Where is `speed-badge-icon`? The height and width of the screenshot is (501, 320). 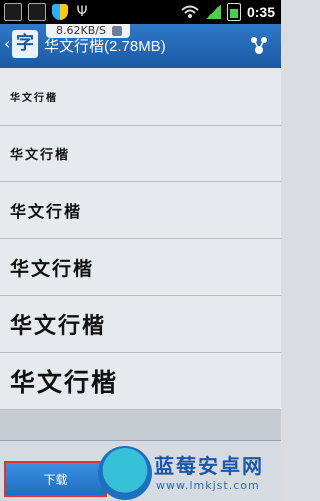
speed-badge-icon is located at coordinates (116, 31).